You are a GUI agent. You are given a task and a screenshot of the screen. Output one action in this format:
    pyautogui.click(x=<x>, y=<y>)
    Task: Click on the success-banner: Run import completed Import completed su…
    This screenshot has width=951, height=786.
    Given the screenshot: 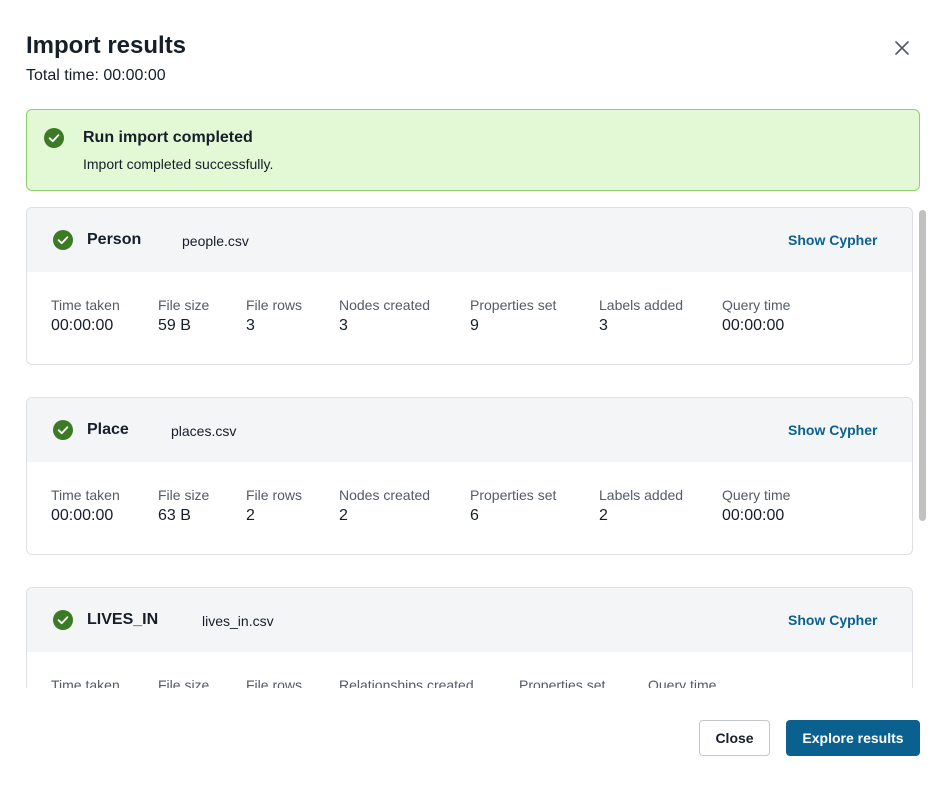 What is the action you would take?
    pyautogui.click(x=473, y=150)
    